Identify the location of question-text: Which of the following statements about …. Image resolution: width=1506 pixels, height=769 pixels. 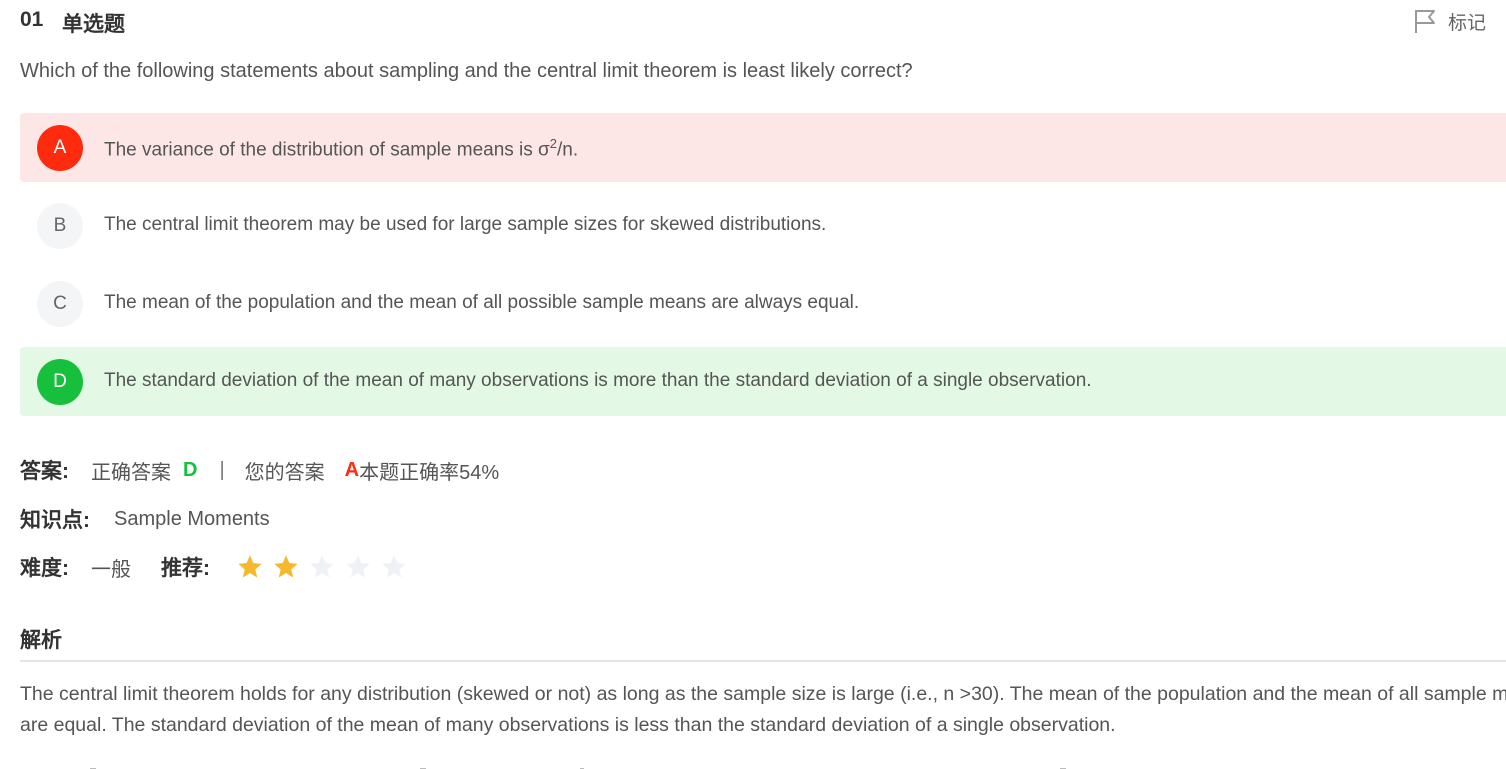
(466, 71).